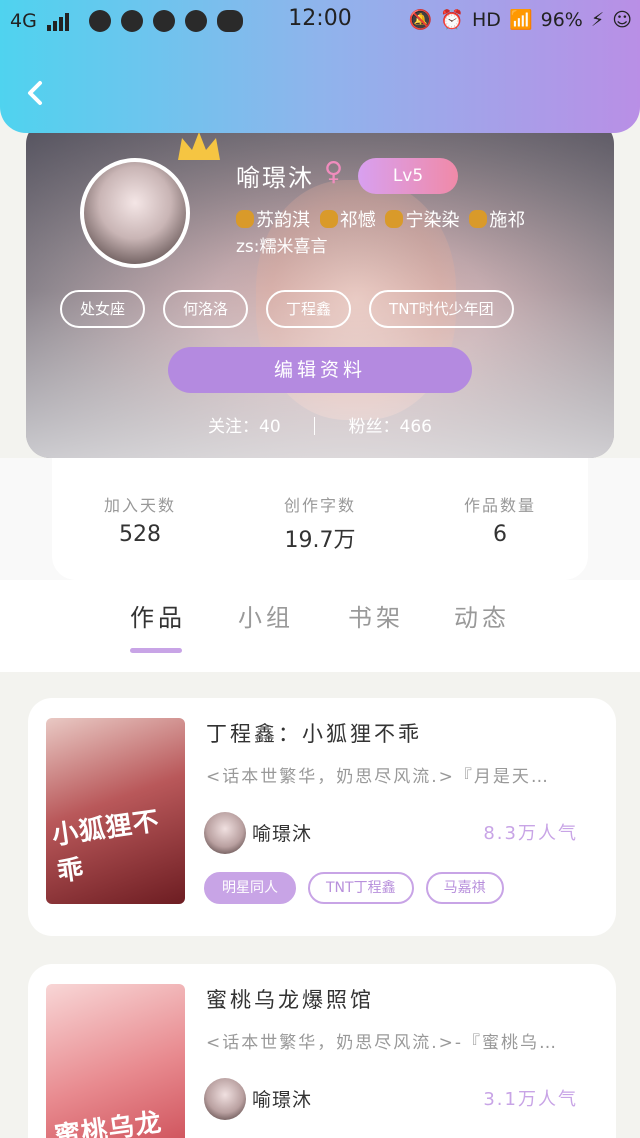 The height and width of the screenshot is (1138, 640). I want to click on username: 喻璟沐, so click(275, 178).